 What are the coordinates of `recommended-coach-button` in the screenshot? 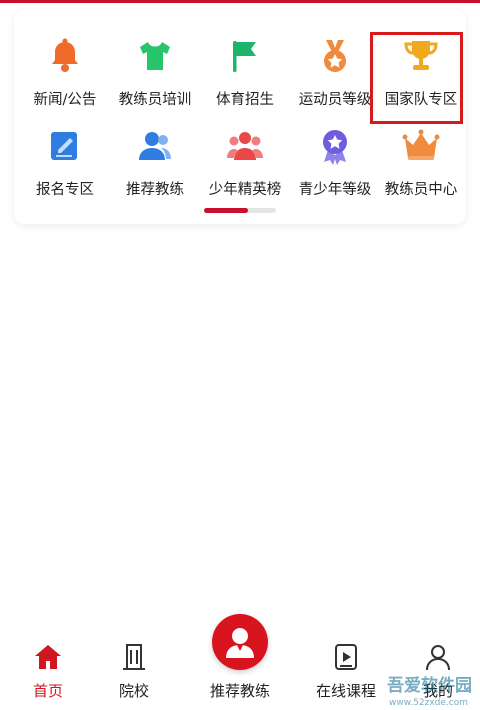 It's located at (240, 642).